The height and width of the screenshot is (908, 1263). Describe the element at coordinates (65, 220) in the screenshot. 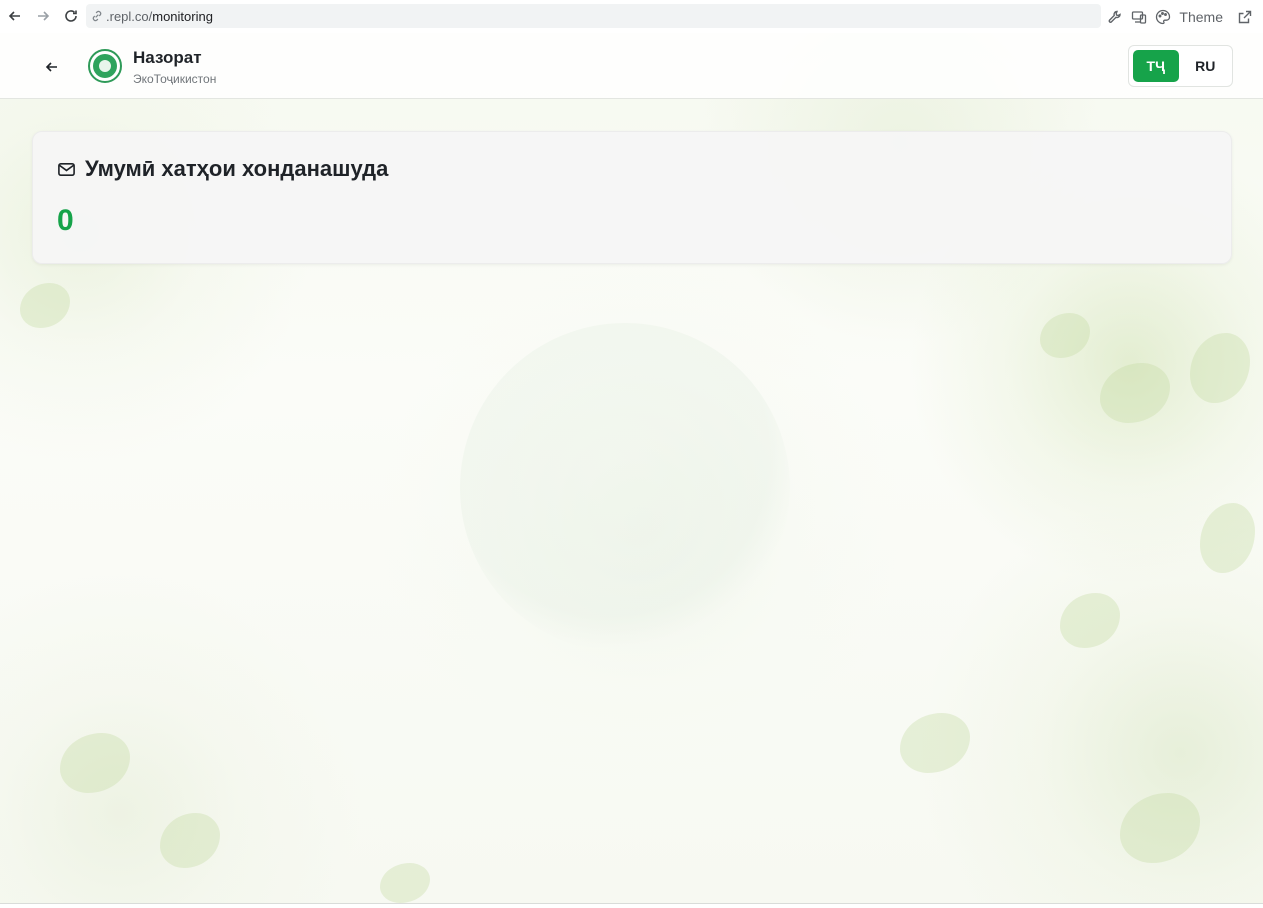

I see `unread-count-value: 0` at that location.